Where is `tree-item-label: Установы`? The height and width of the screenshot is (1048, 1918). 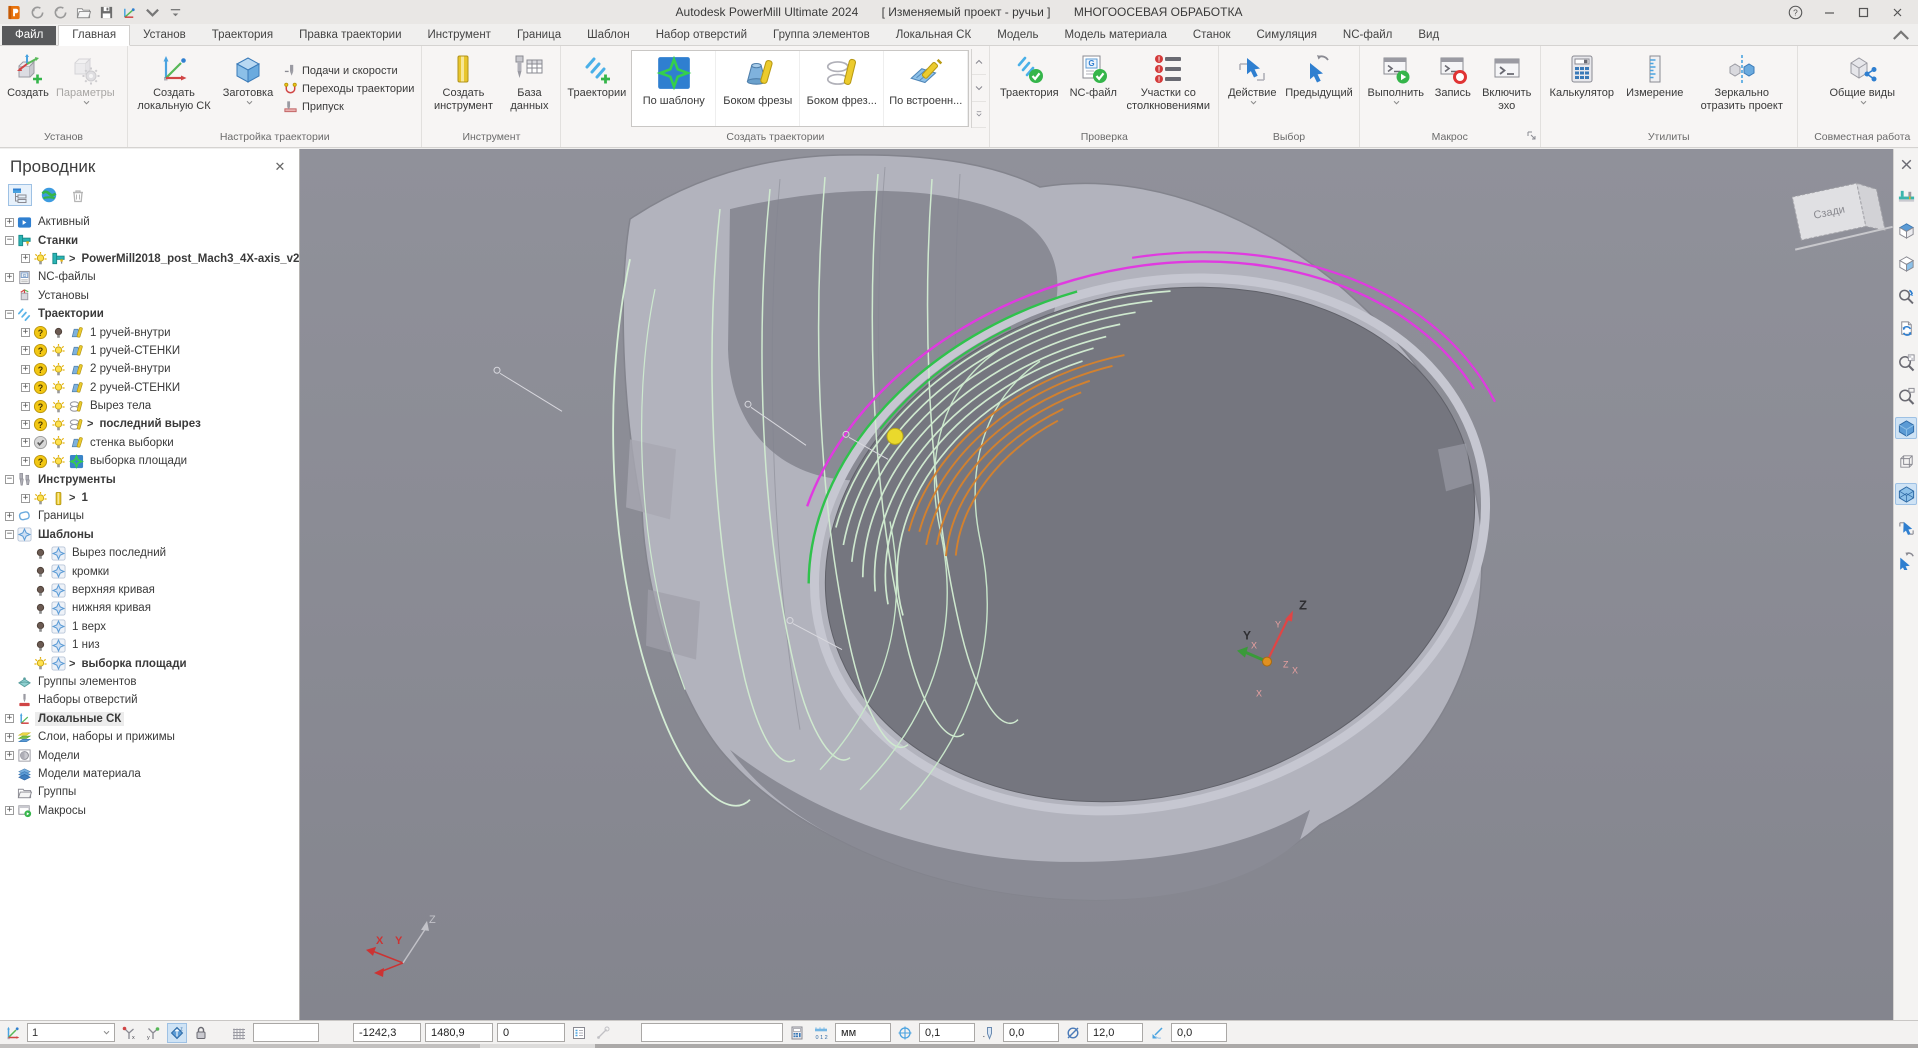 tree-item-label: Установы is located at coordinates (63, 296).